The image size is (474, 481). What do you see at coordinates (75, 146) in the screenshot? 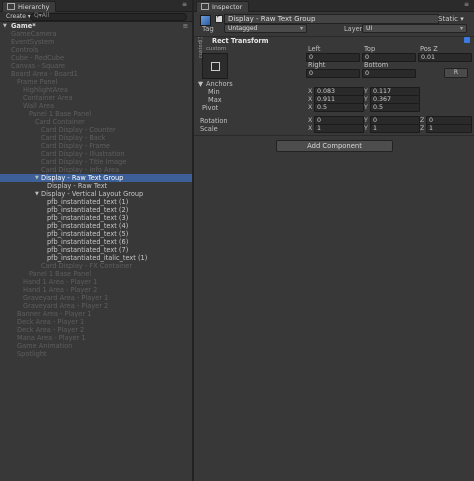
I see `hierarchy-item-label: Card Display - Frame` at bounding box center [75, 146].